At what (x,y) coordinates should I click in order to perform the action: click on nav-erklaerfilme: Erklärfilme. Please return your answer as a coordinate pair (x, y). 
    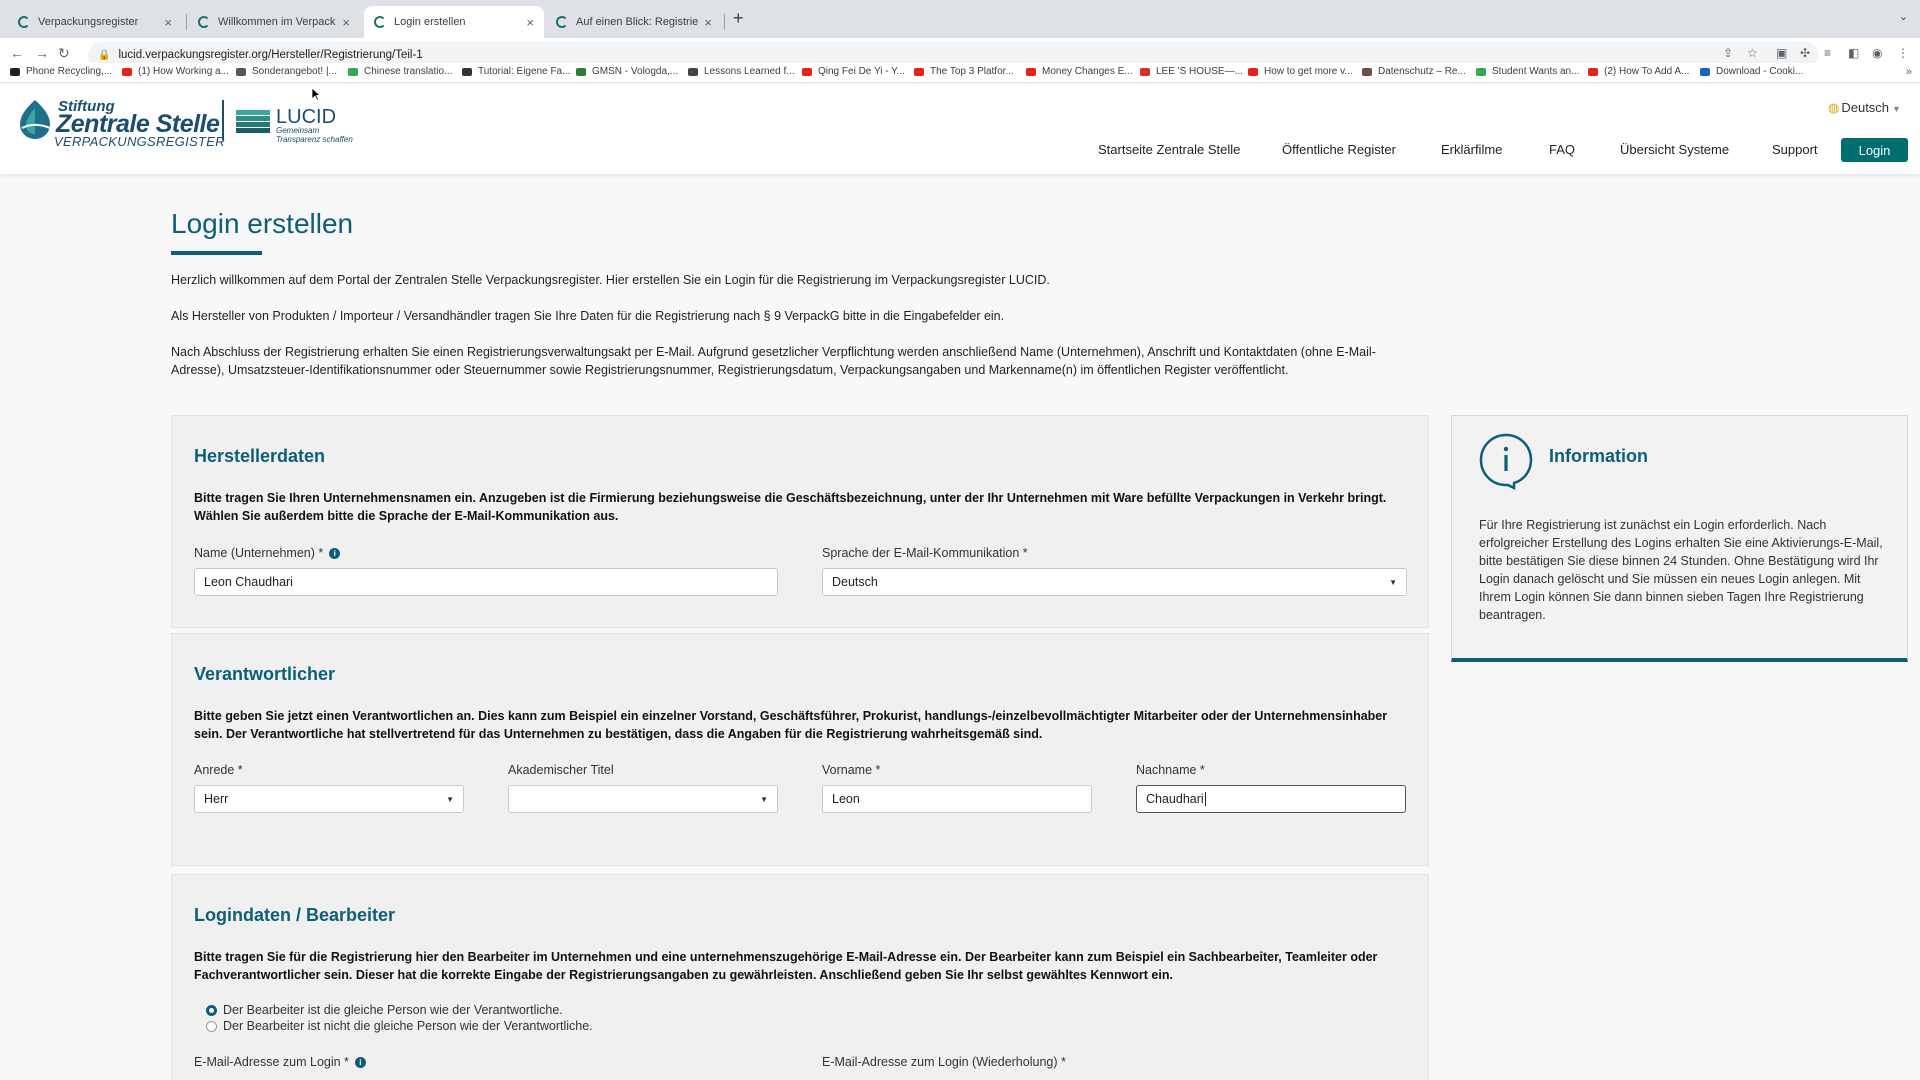
    Looking at the image, I should click on (1471, 149).